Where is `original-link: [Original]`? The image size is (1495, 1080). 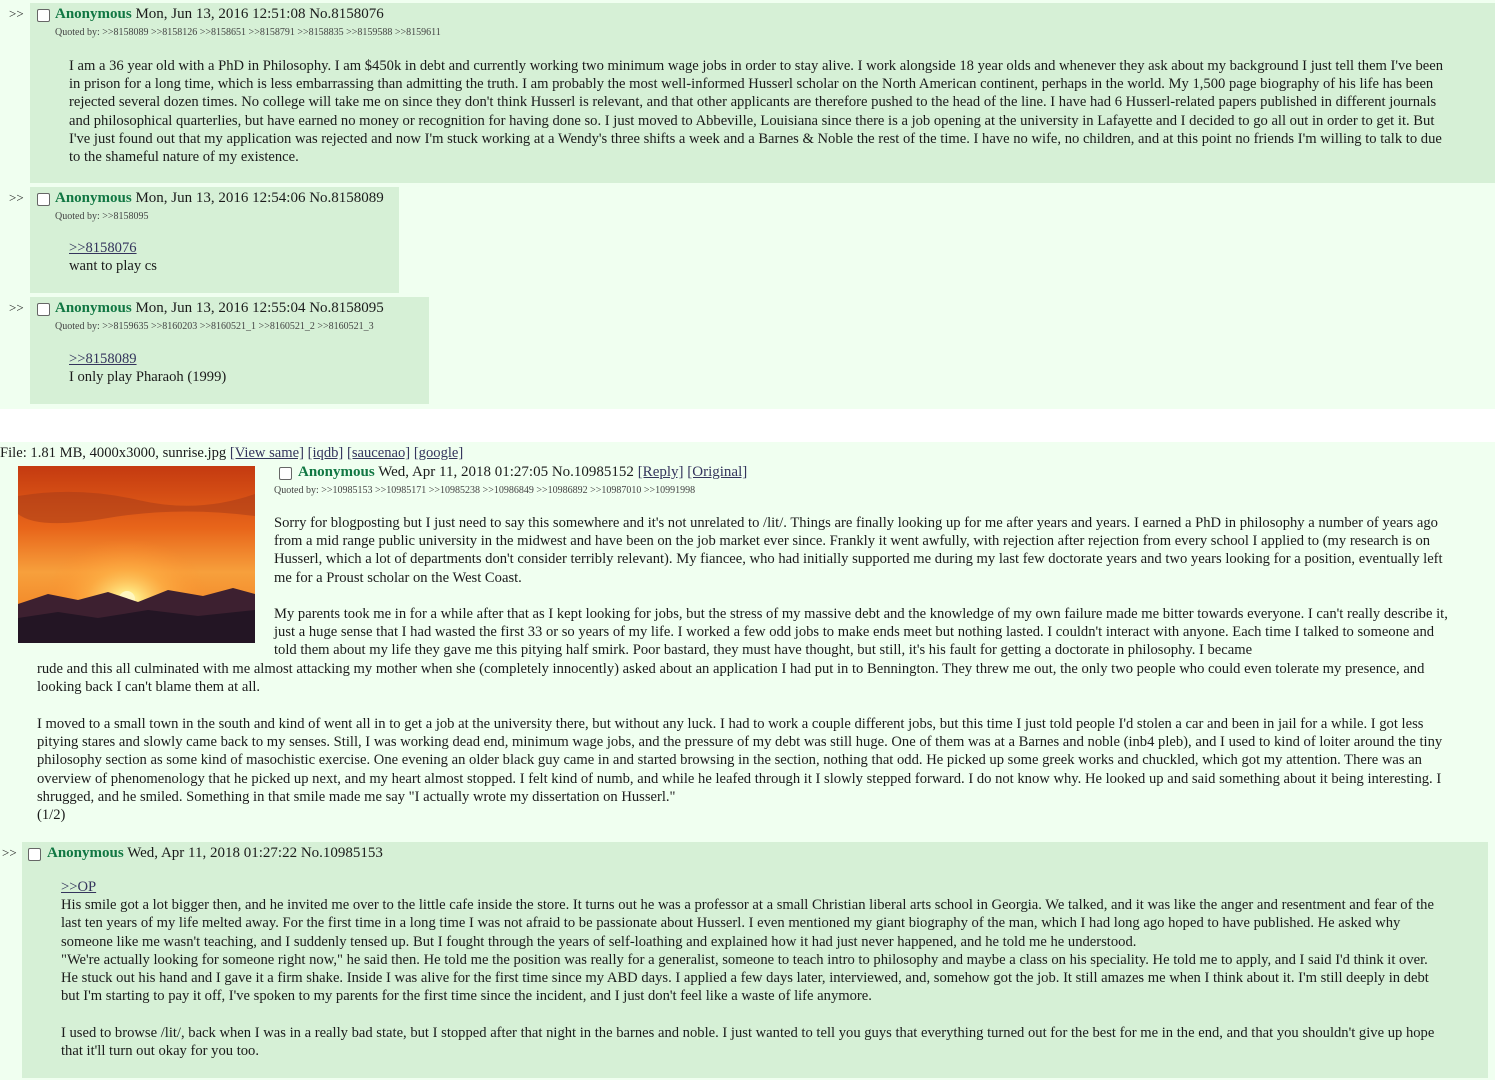 original-link: [Original] is located at coordinates (717, 472).